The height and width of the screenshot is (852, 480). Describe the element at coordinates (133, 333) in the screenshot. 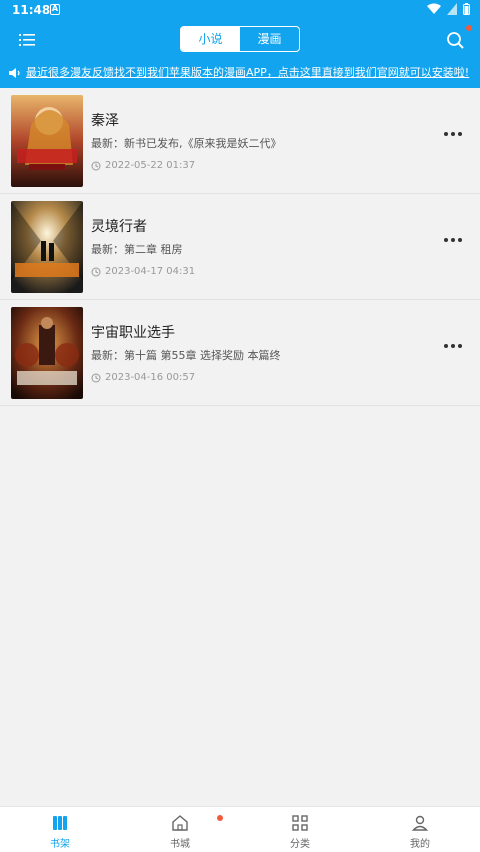

I see `book-title: 宇宙职业选手` at that location.